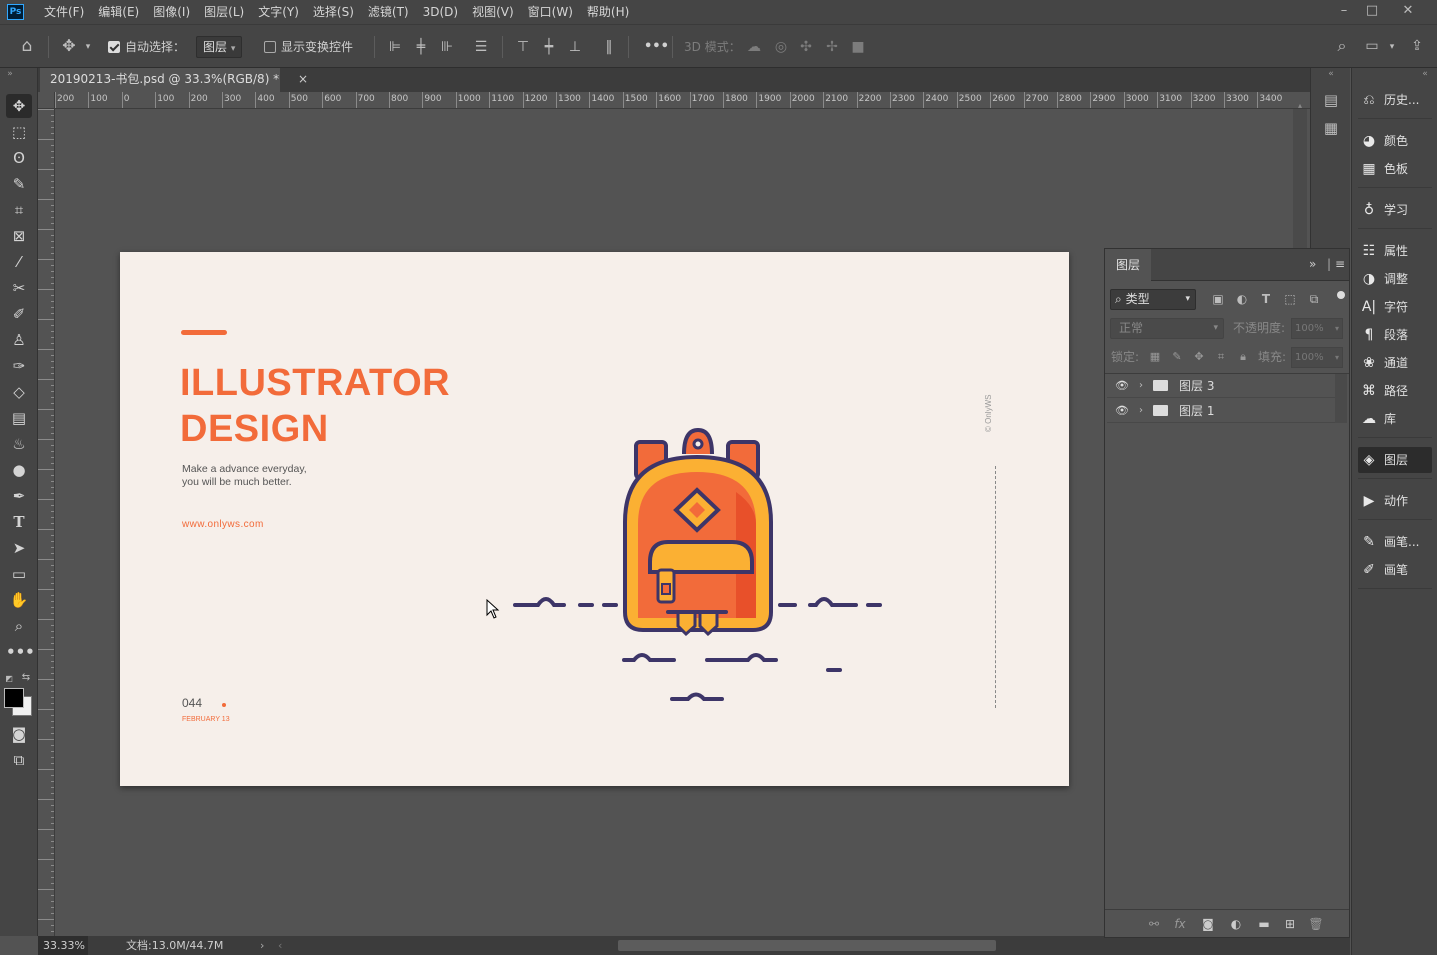 This screenshot has height=955, width=1437. What do you see at coordinates (19, 522) in the screenshot?
I see `type-tool-icon: T` at bounding box center [19, 522].